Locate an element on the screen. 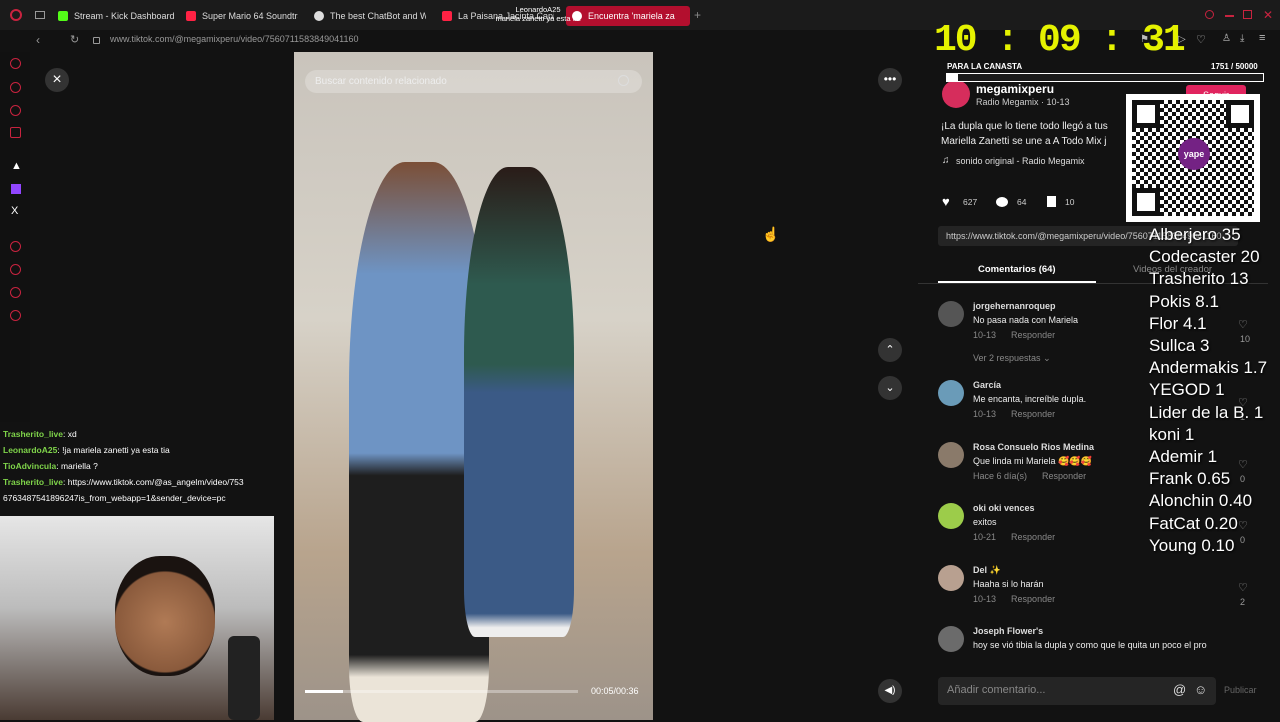 The height and width of the screenshot is (722, 1280). tab-mario-soundtrack: Super Mario 64 Soundtra is located at coordinates (242, 16).